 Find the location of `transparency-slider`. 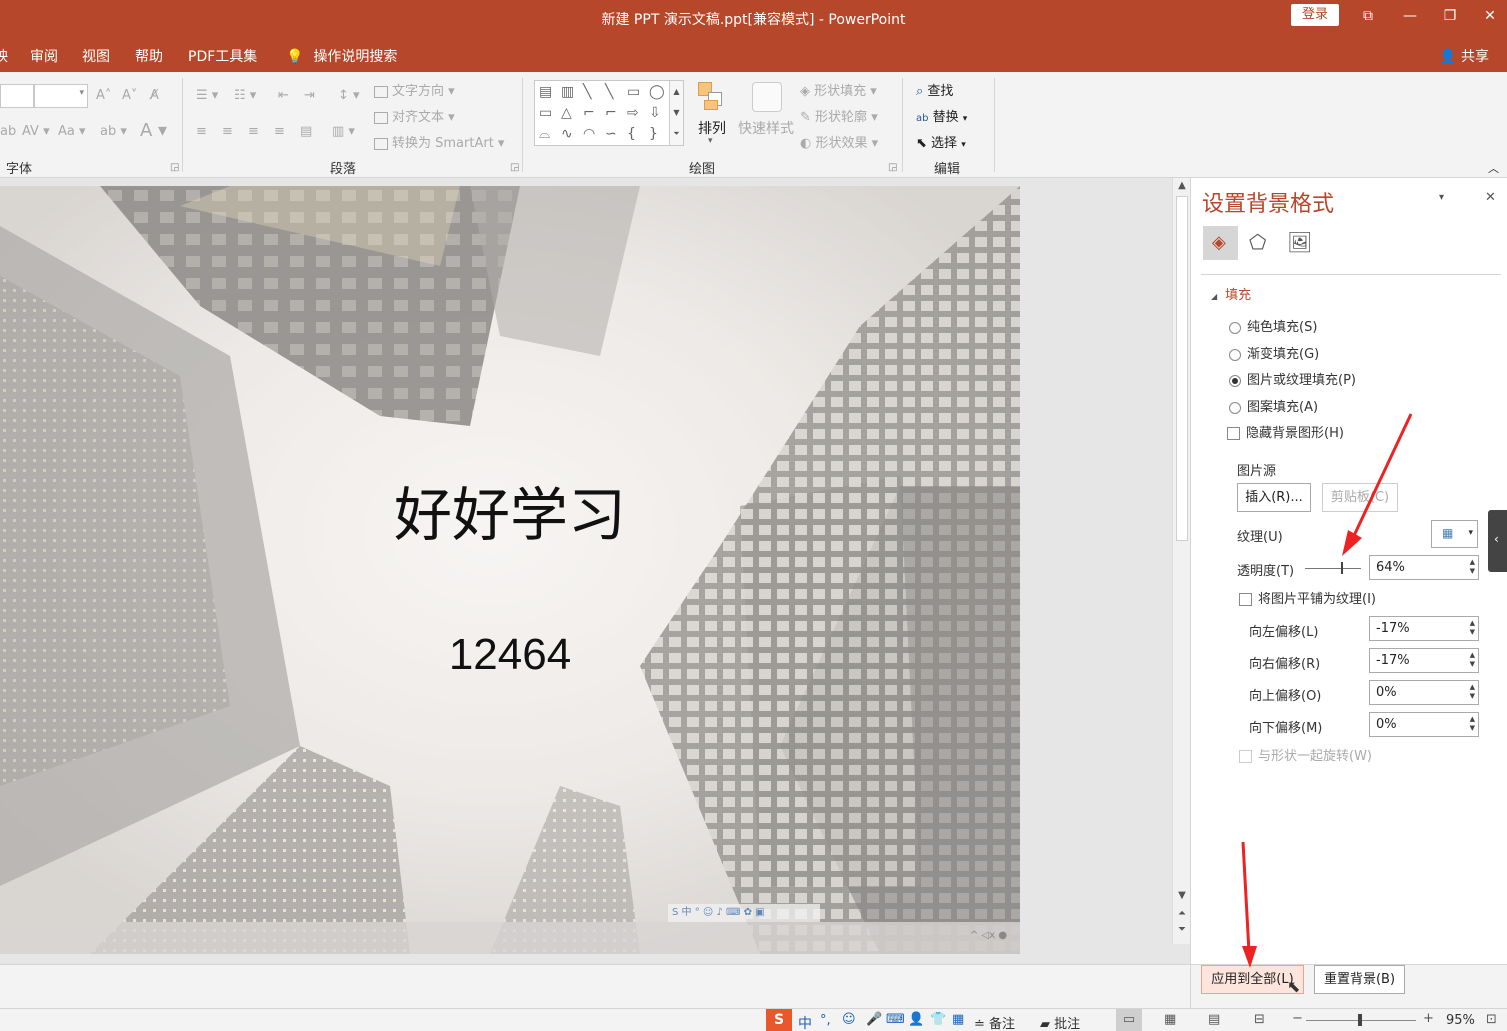

transparency-slider is located at coordinates (1333, 568).